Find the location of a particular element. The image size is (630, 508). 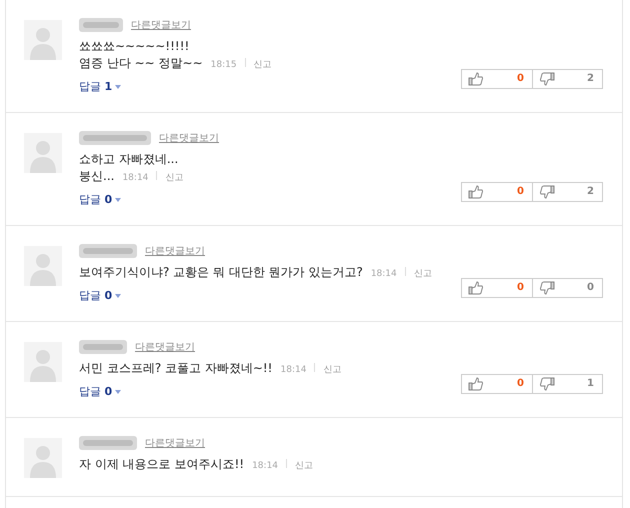

comment-text: 서민 코스프레? 코풀고 자빠졌네~!! is located at coordinates (175, 368).